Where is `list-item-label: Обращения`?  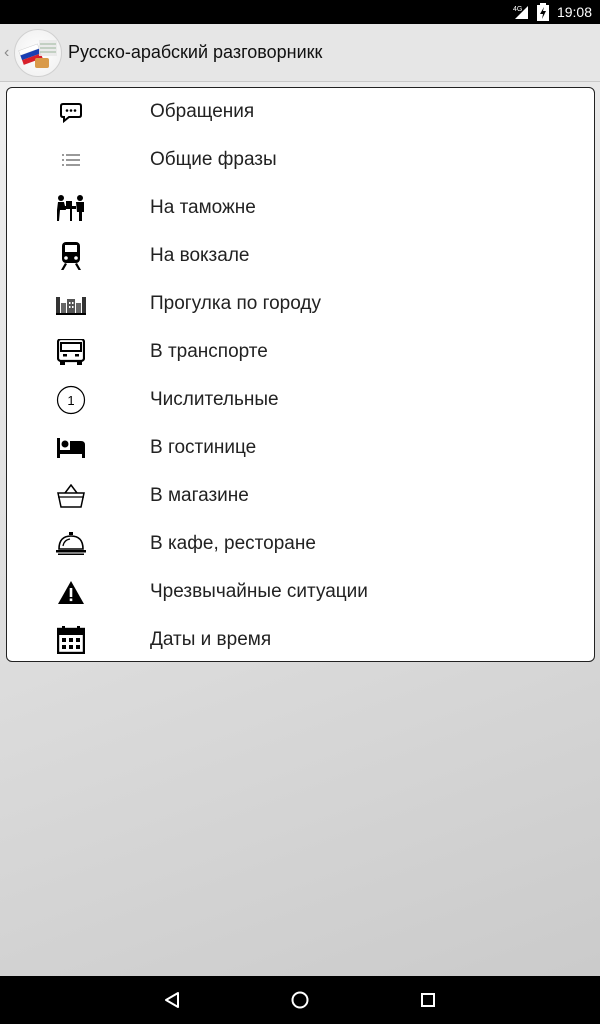
list-item-label: Обращения is located at coordinates (202, 111).